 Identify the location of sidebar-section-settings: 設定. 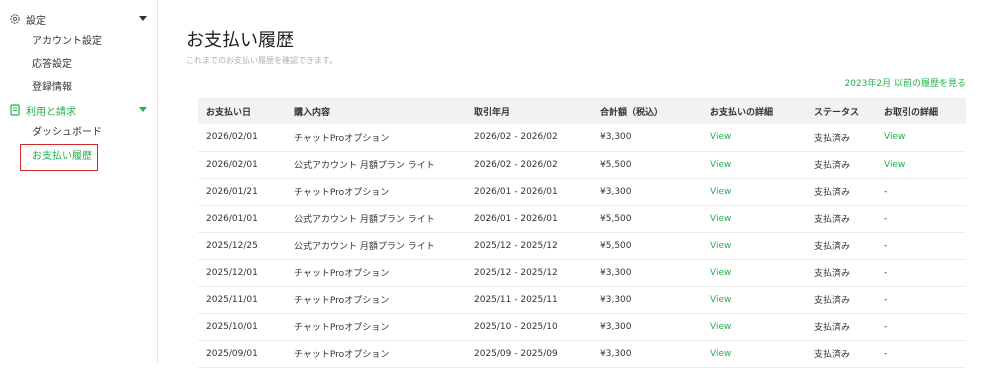
(78, 19).